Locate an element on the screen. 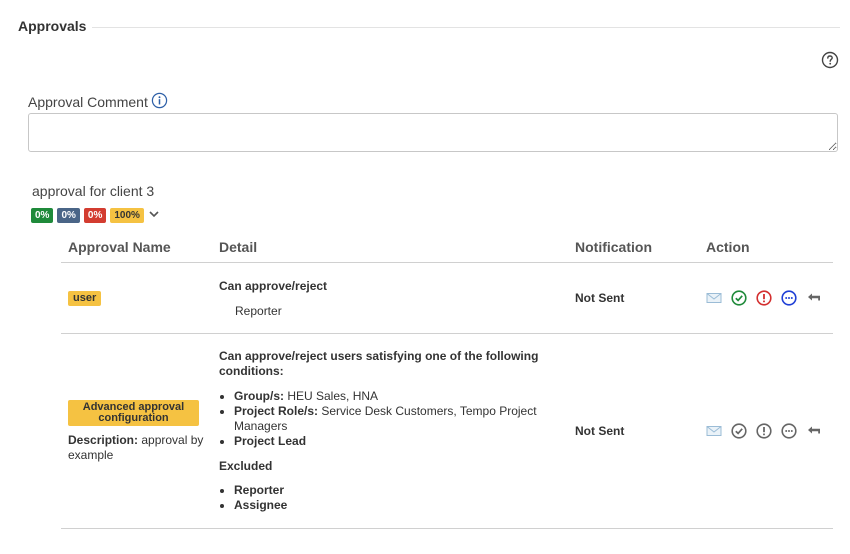  approval-description: Description: approval by example is located at coordinates (136, 448).